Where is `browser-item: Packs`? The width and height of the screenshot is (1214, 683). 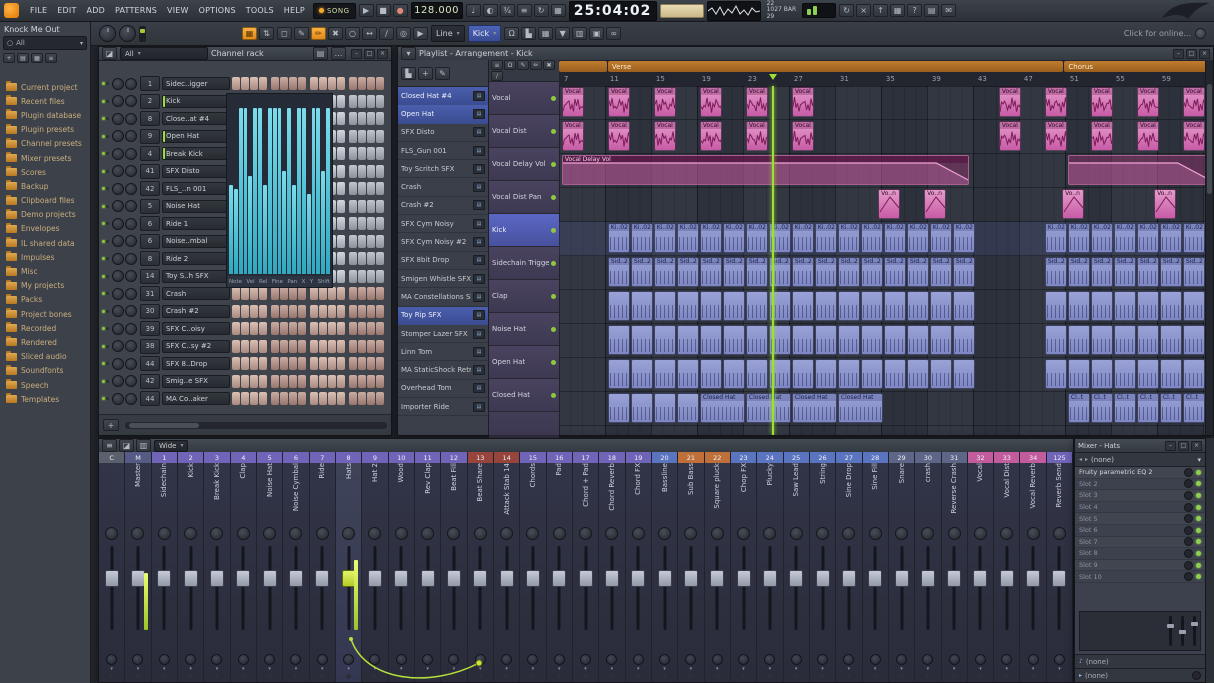 browser-item: Packs is located at coordinates (45, 300).